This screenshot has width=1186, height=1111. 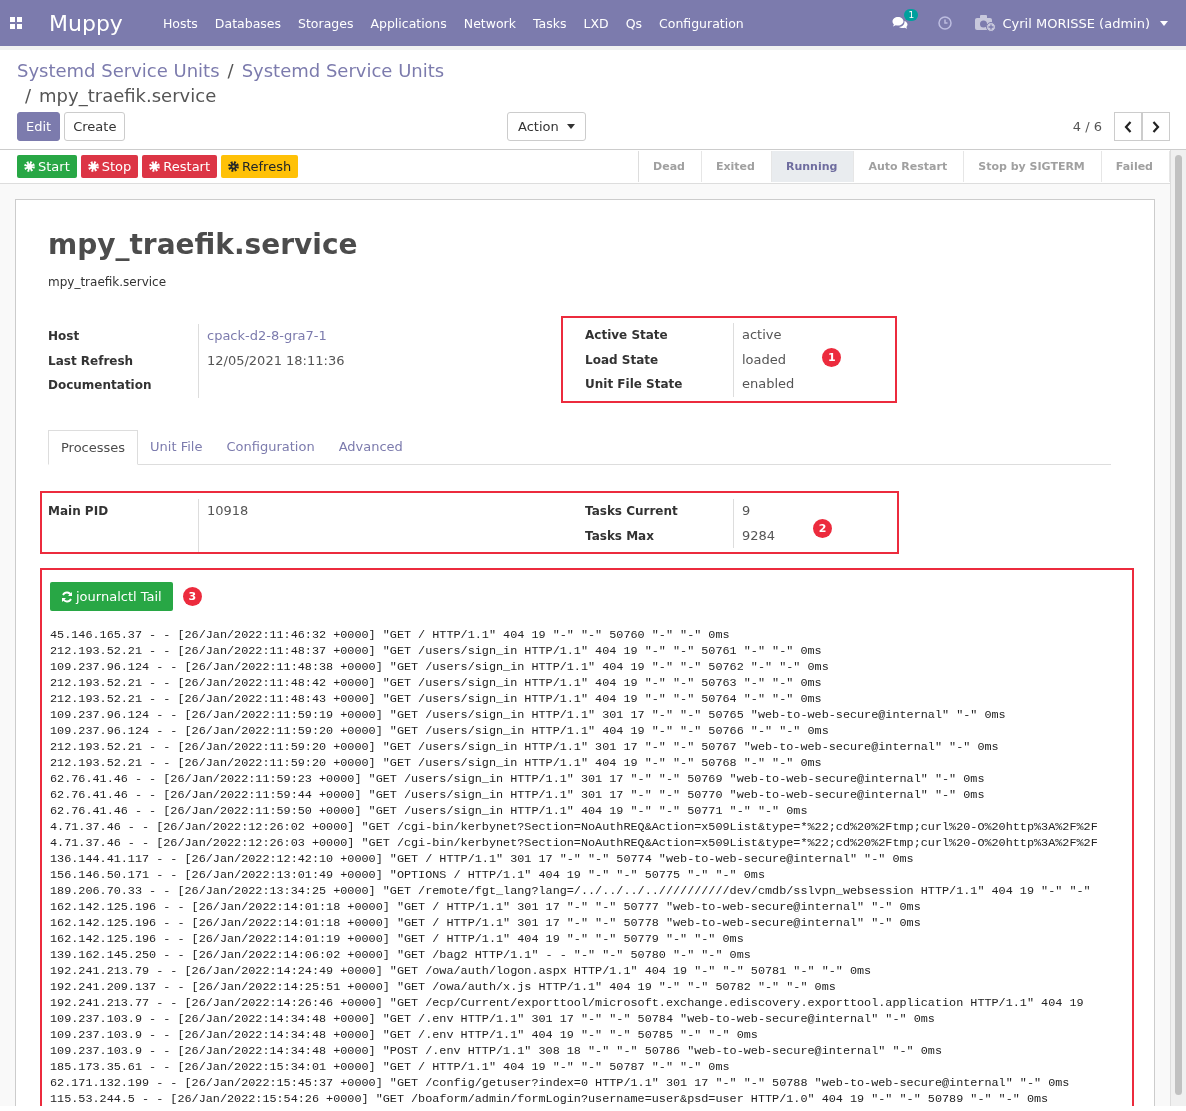 I want to click on journal-button: journalctl Tail, so click(x=111, y=596).